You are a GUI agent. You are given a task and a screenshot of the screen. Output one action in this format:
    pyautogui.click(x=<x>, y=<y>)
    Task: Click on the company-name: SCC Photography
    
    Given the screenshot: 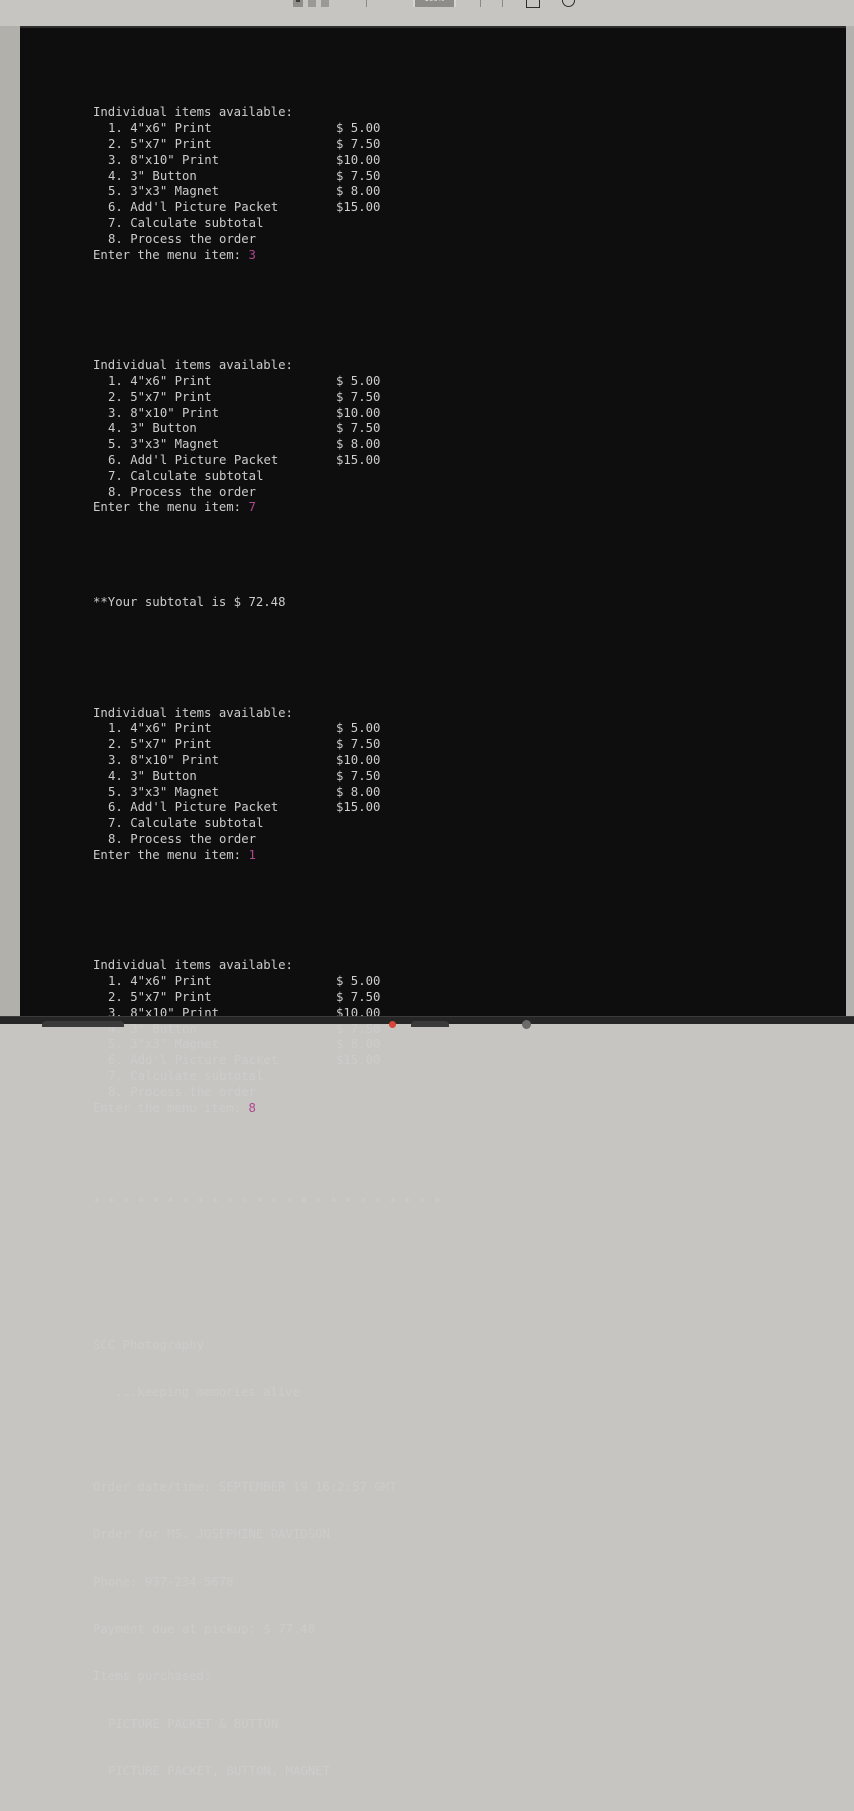 What is the action you would take?
    pyautogui.click(x=149, y=1344)
    